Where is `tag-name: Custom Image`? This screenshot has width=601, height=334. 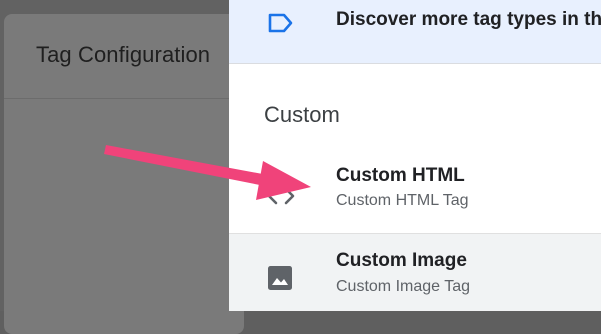
tag-name: Custom Image is located at coordinates (401, 260).